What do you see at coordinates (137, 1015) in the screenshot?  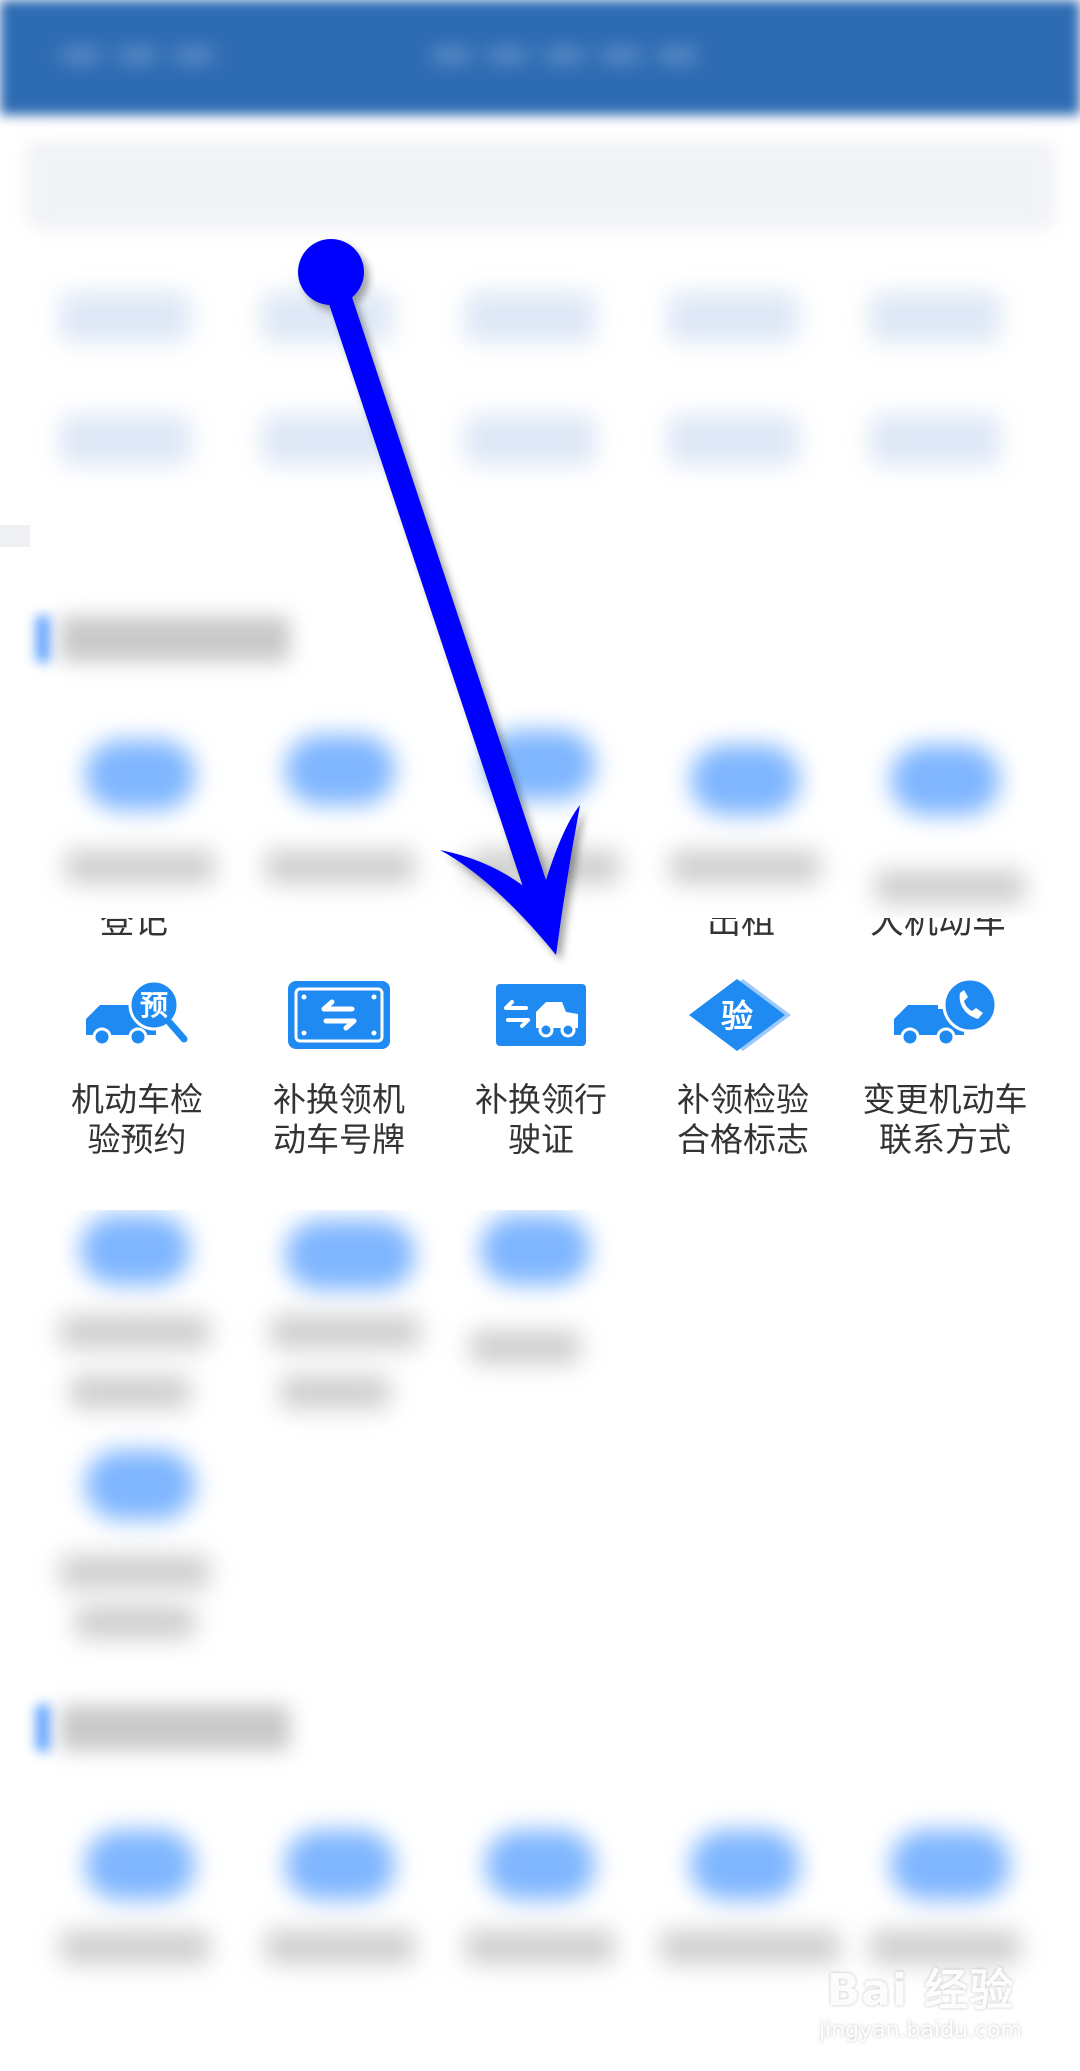 I see `truck-reservation-icon: 预` at bounding box center [137, 1015].